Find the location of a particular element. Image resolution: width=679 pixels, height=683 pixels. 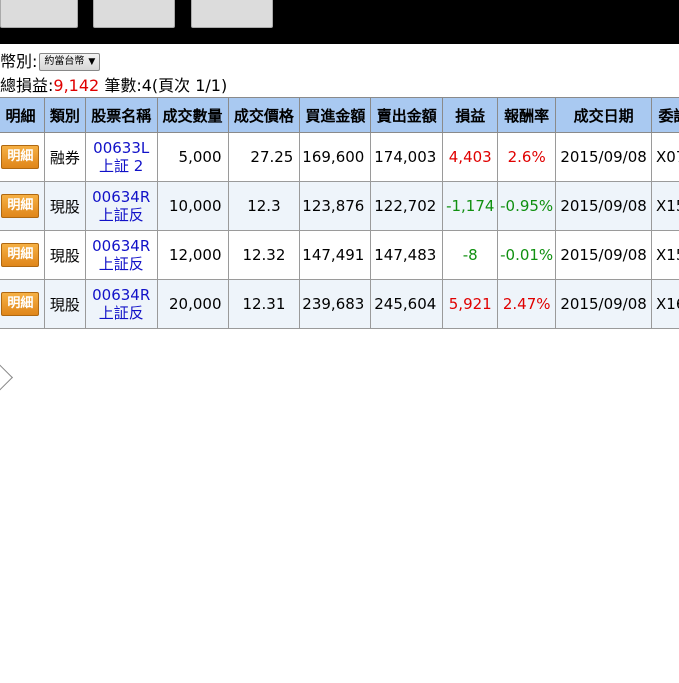

stock-code: 00633L is located at coordinates (121, 148).